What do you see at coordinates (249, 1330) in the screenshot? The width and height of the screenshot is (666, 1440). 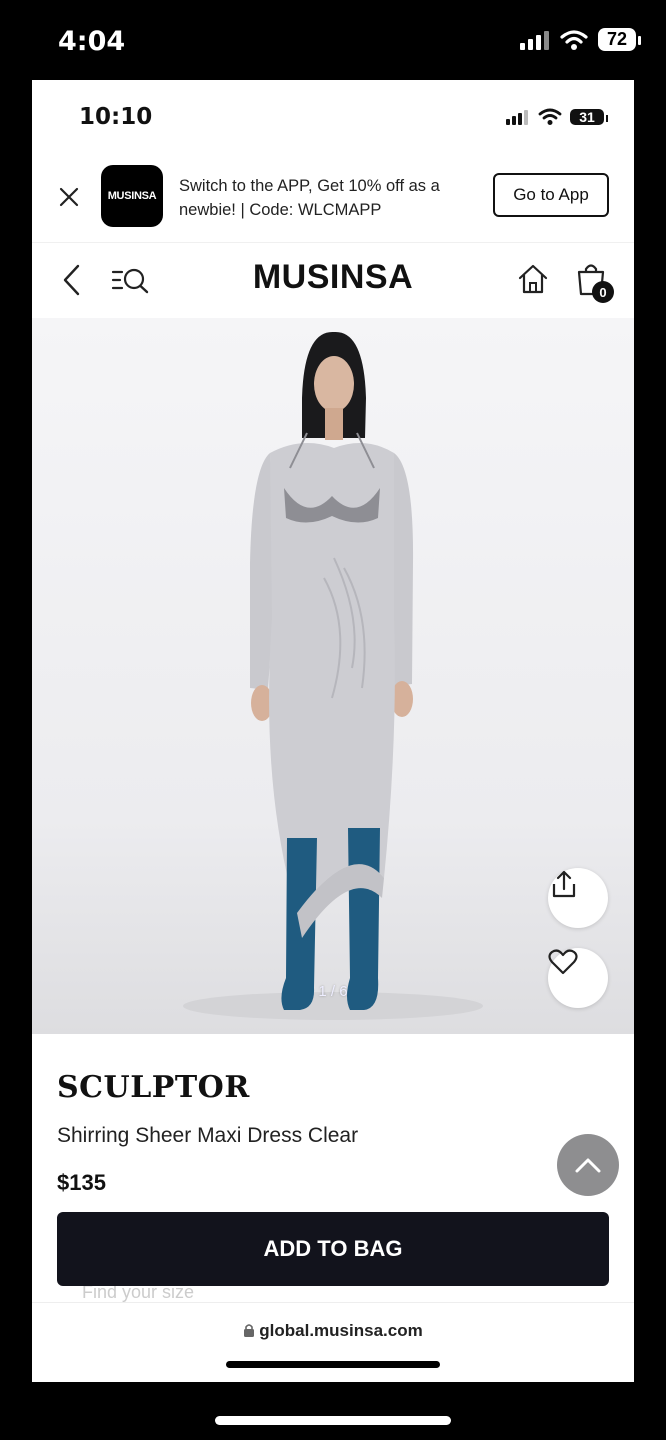 I see `lock-icon` at bounding box center [249, 1330].